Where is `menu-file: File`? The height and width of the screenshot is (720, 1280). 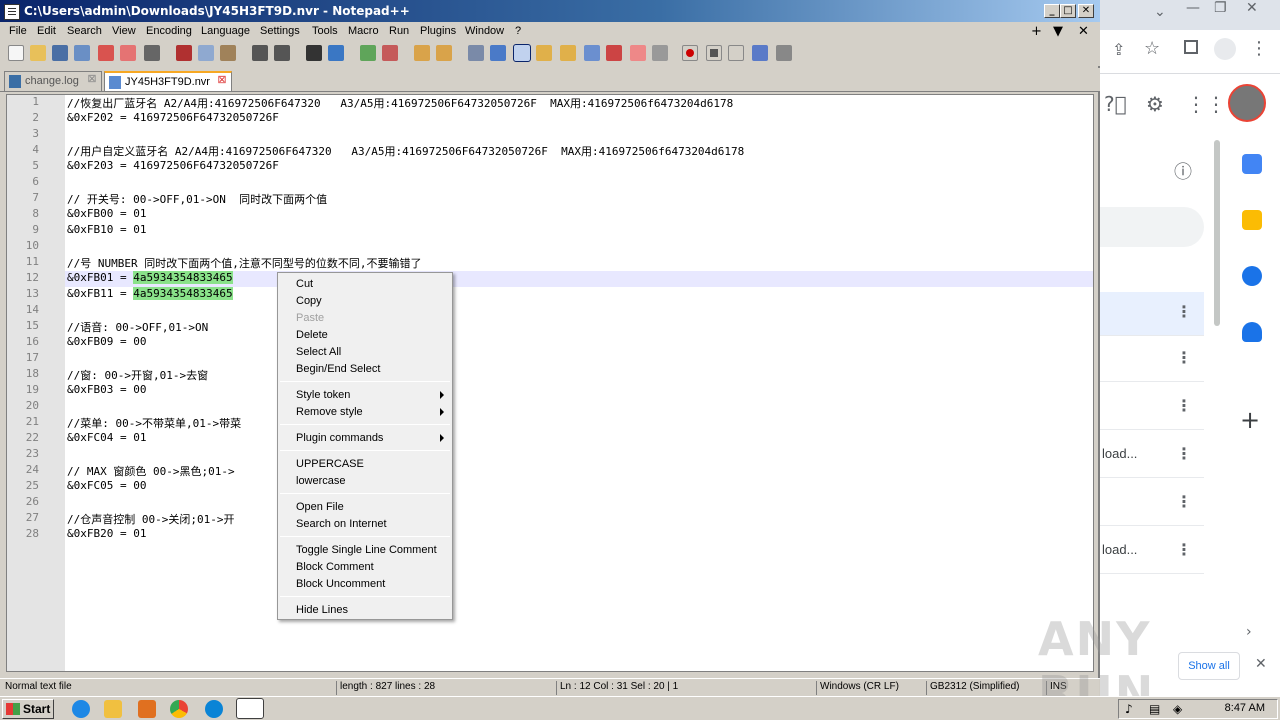
menu-file: File is located at coordinates (18, 31).